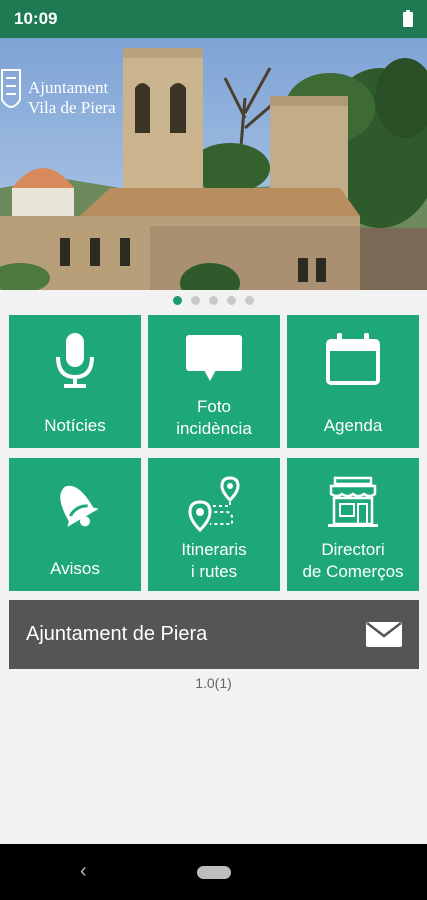 The image size is (427, 900). I want to click on tile-label: Agenda, so click(353, 425).